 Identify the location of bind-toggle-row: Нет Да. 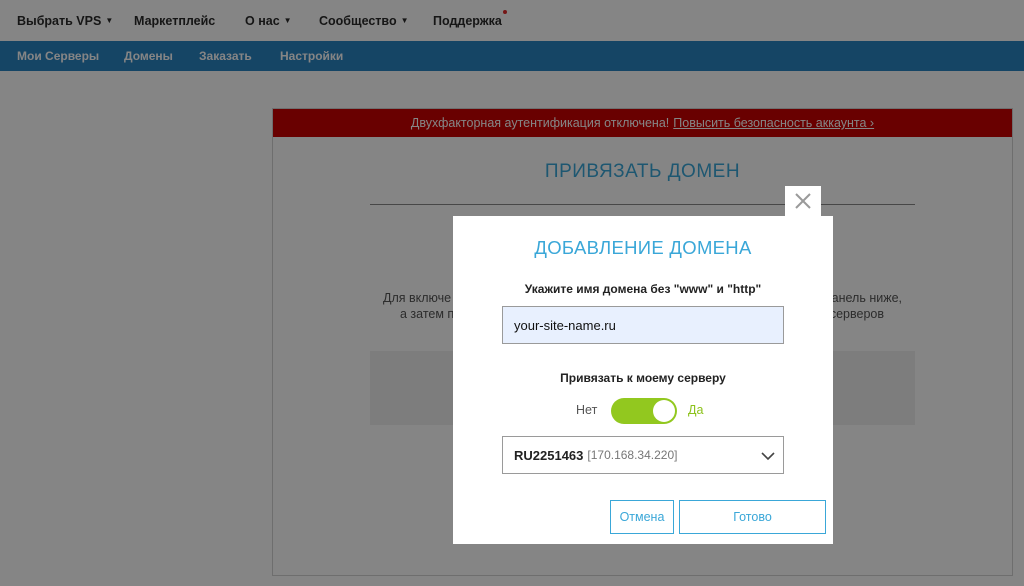
(643, 411).